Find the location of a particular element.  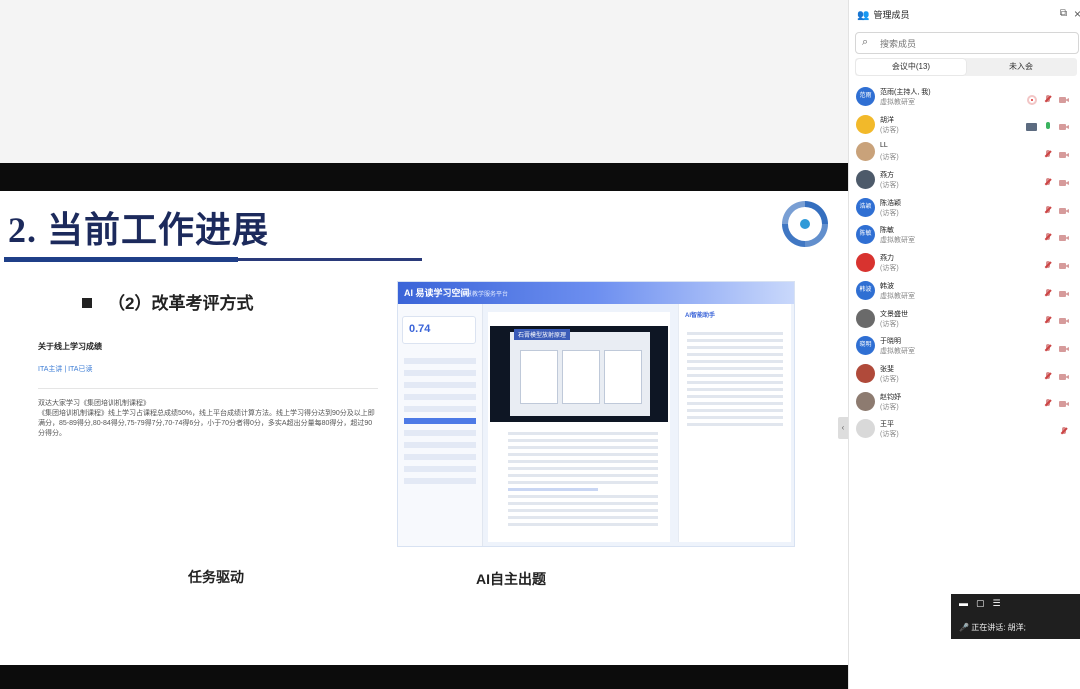

title-underline-accent is located at coordinates (121, 259).